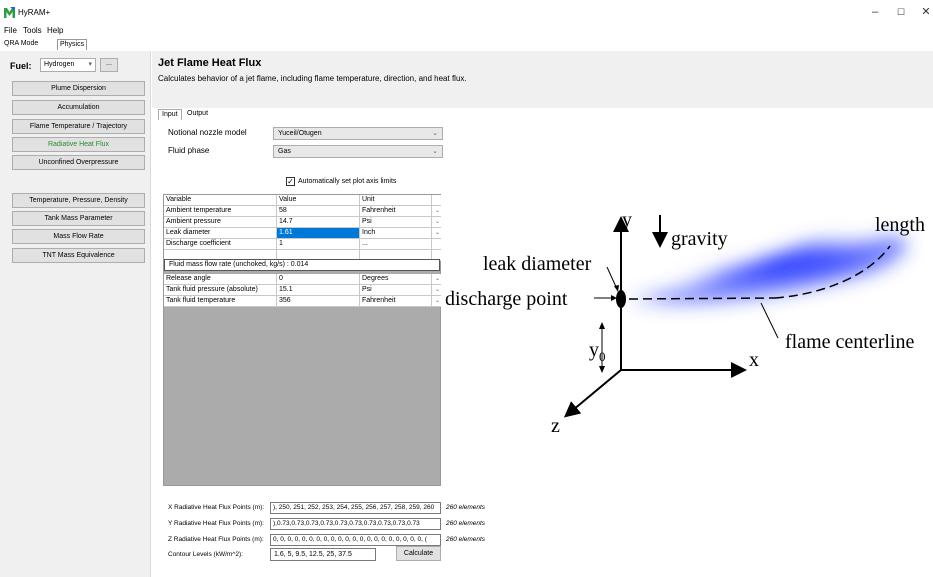  I want to click on value-cell: 356, so click(318, 301).